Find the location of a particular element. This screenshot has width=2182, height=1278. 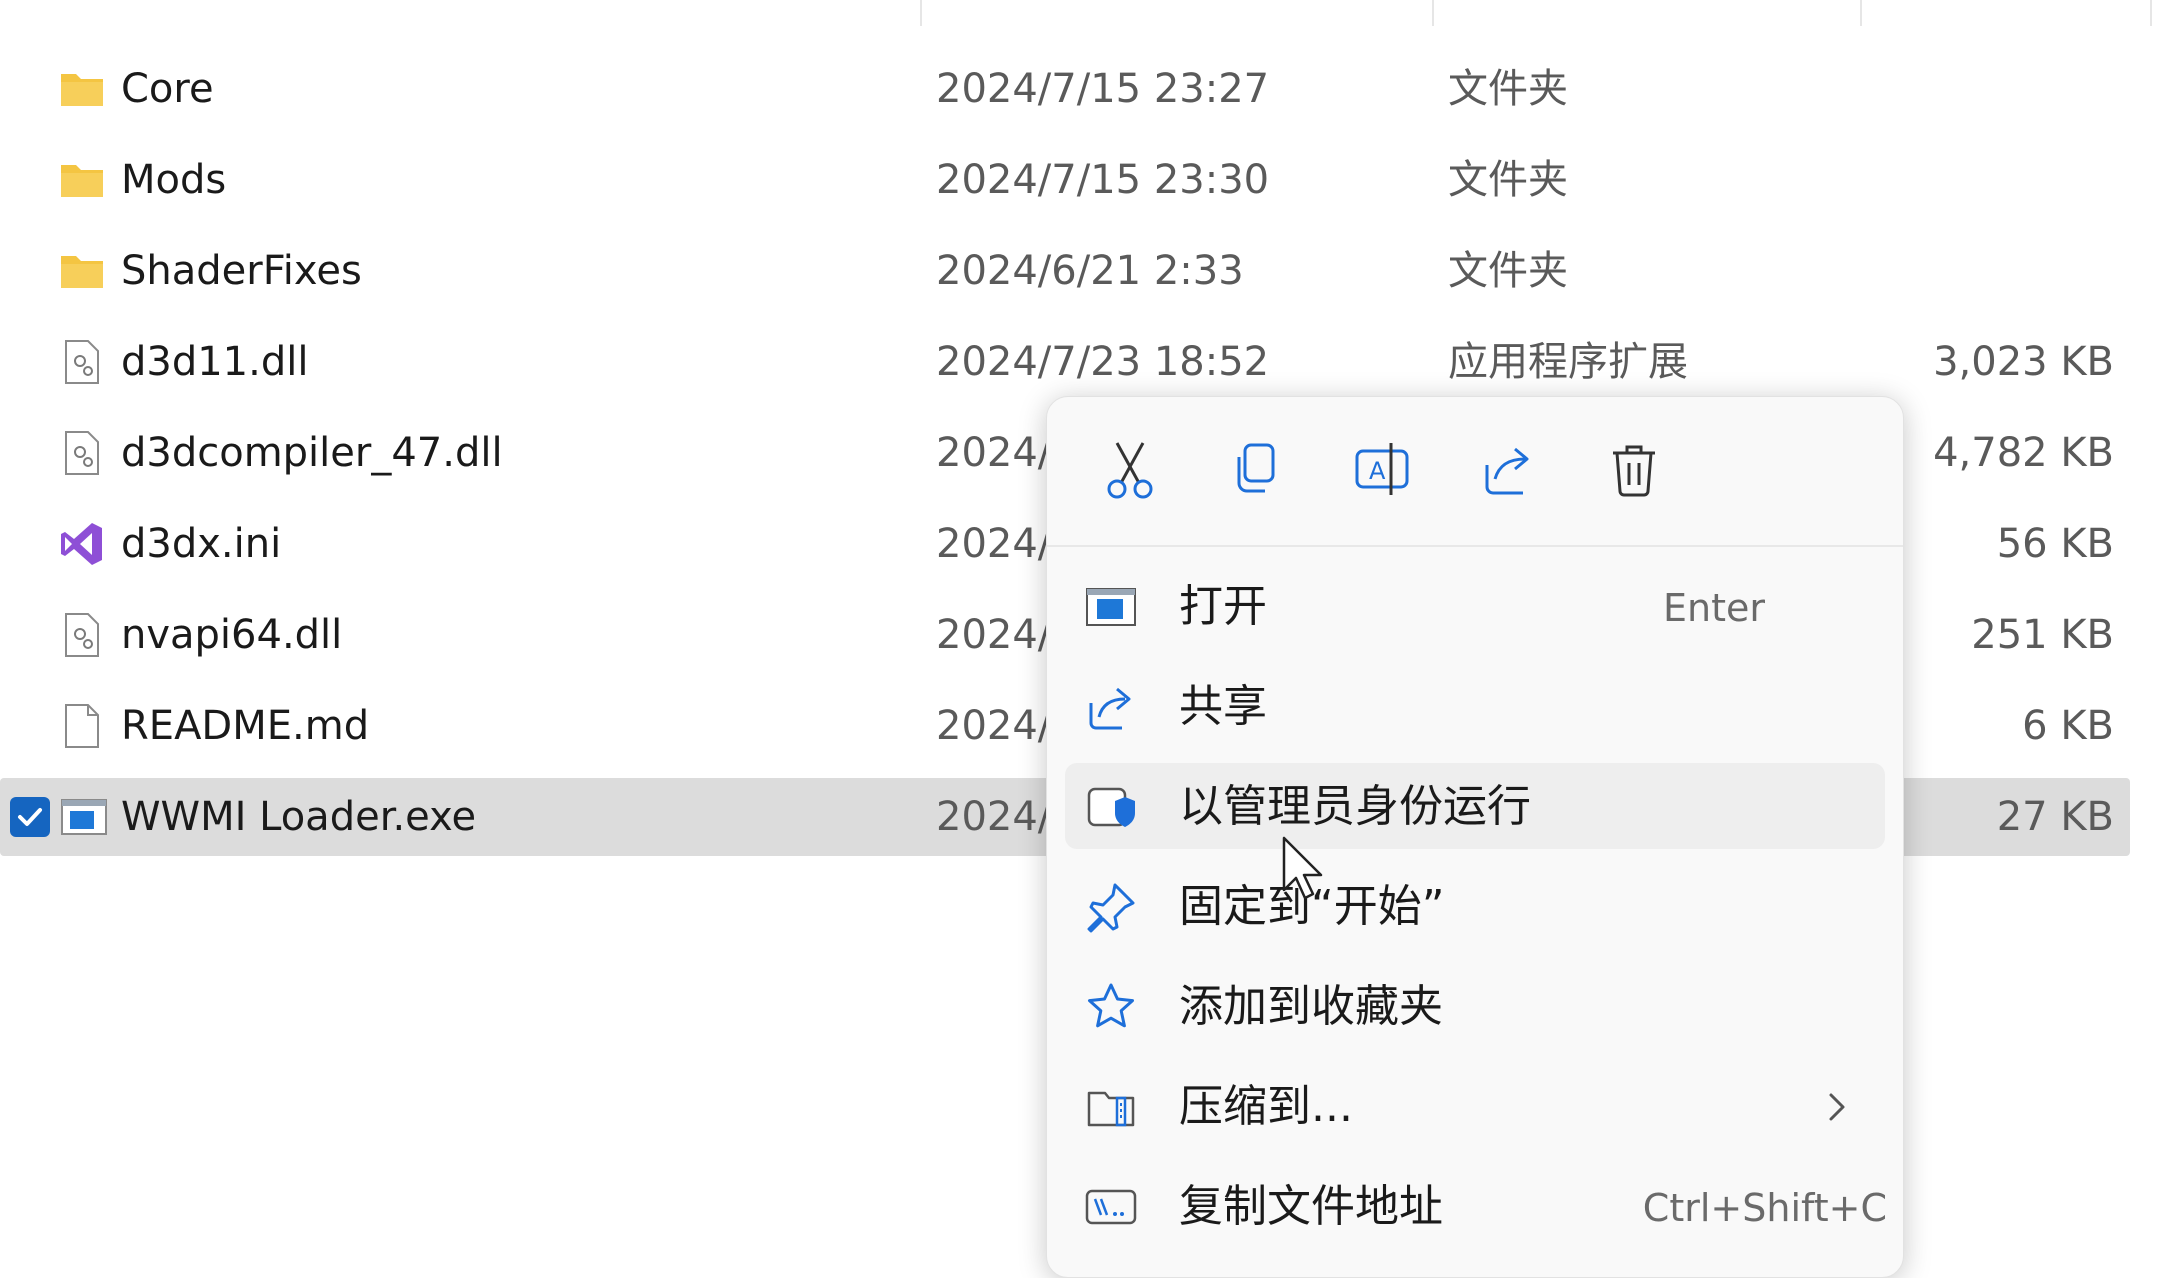

file-size: 6 KB is located at coordinates (2068, 726).